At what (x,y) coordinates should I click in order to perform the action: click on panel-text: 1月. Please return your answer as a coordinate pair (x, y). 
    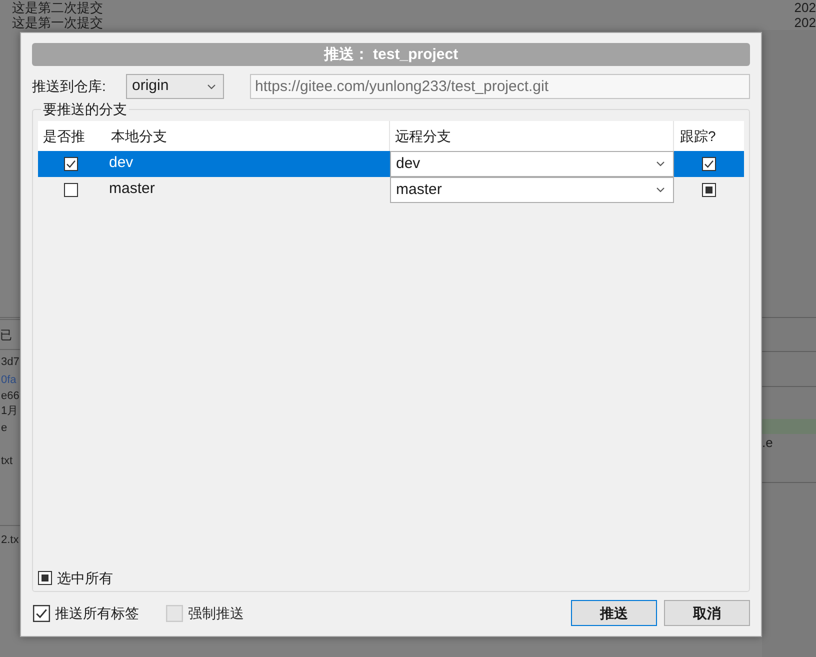
    Looking at the image, I should click on (9, 411).